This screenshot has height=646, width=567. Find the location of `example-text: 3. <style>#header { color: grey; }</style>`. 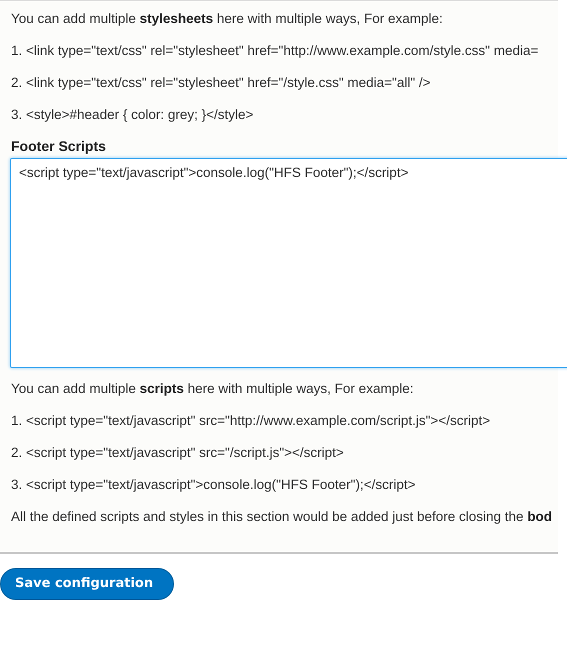

example-text: 3. <style>#header { color: grey; }</style> is located at coordinates (132, 115).